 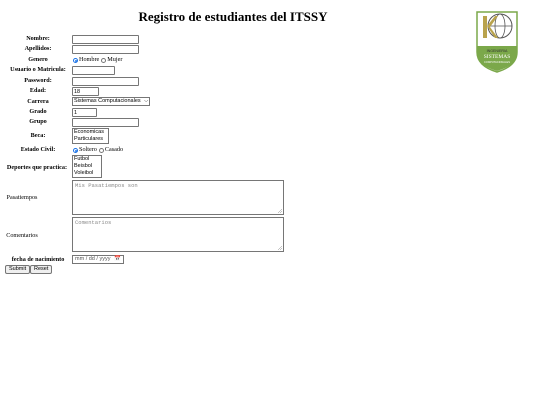 I want to click on comentarios-textarea: Comentarios, so click(x=178, y=234).